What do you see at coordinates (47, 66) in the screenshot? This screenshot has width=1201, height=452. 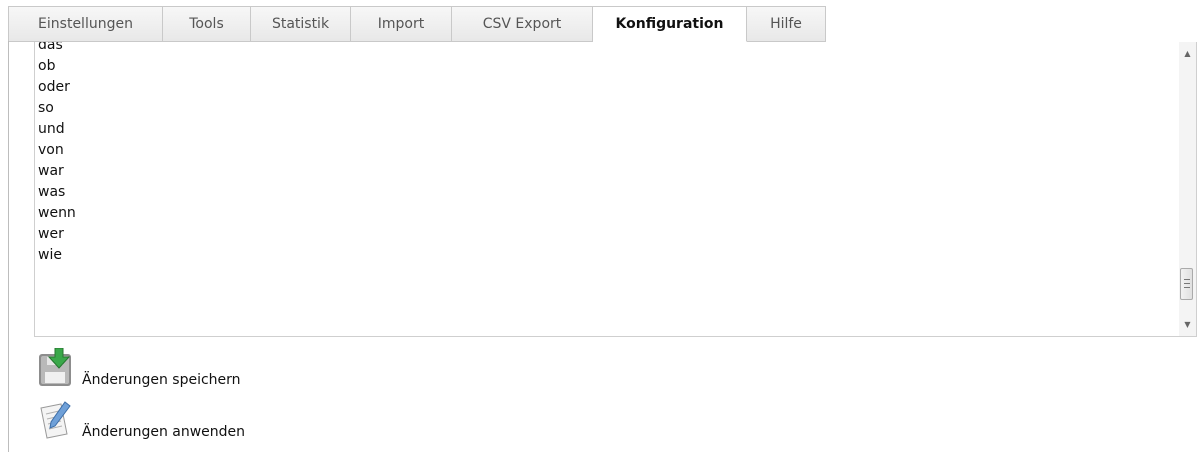 I see `list-item: ob` at bounding box center [47, 66].